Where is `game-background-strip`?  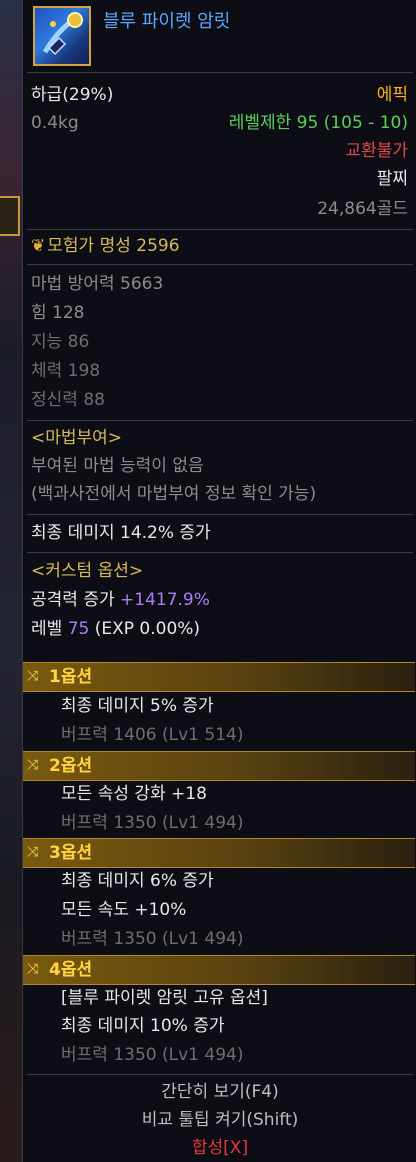
game-background-strip is located at coordinates (11, 581).